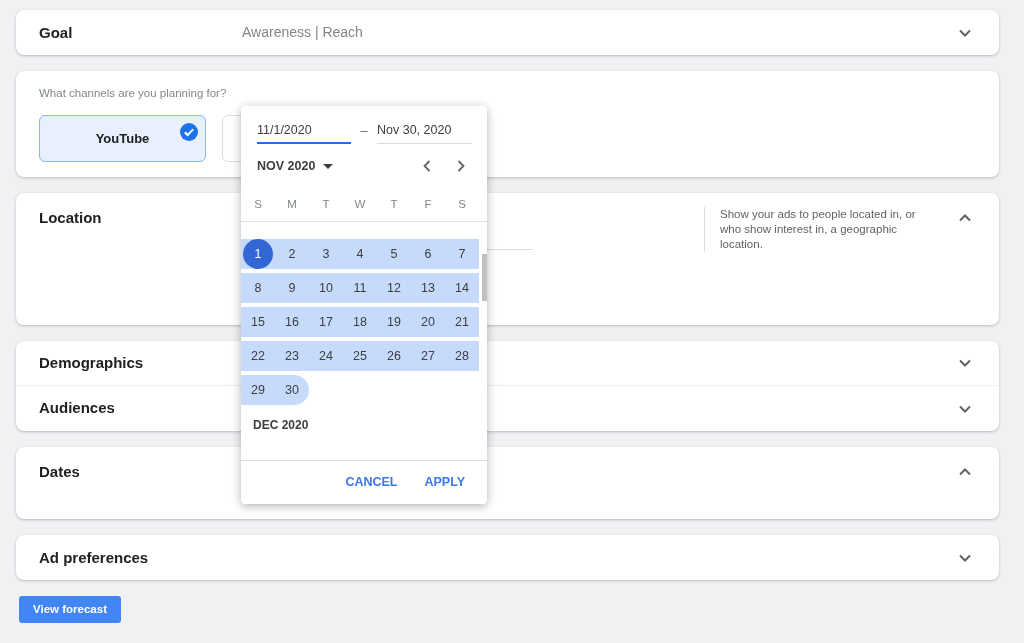 This screenshot has width=1024, height=643. I want to click on weekday-label: W, so click(360, 204).